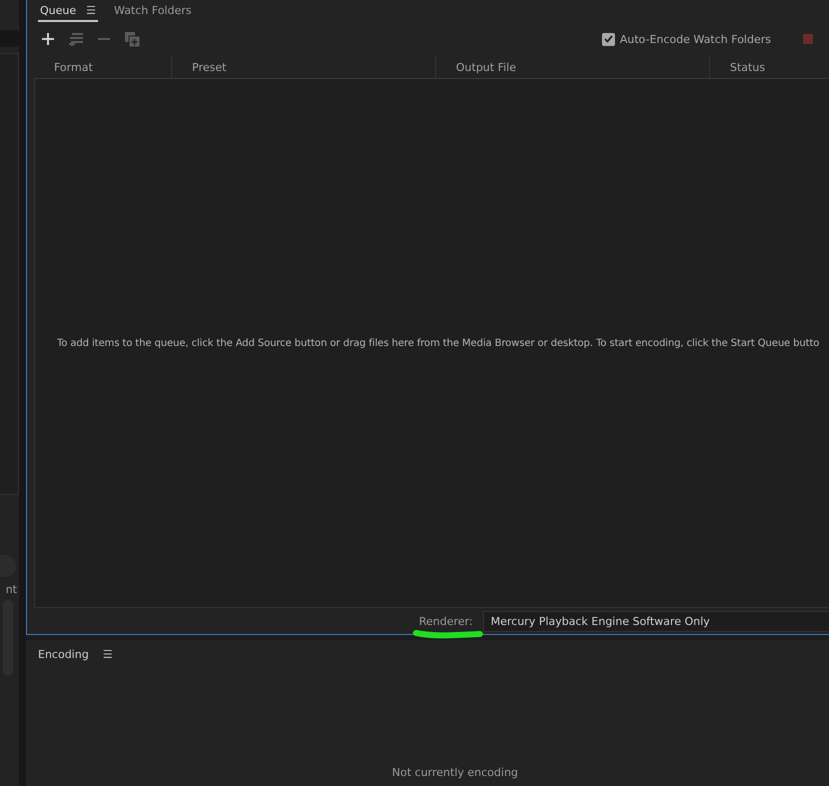 Image resolution: width=829 pixels, height=786 pixels. I want to click on column-header: Format, so click(102, 67).